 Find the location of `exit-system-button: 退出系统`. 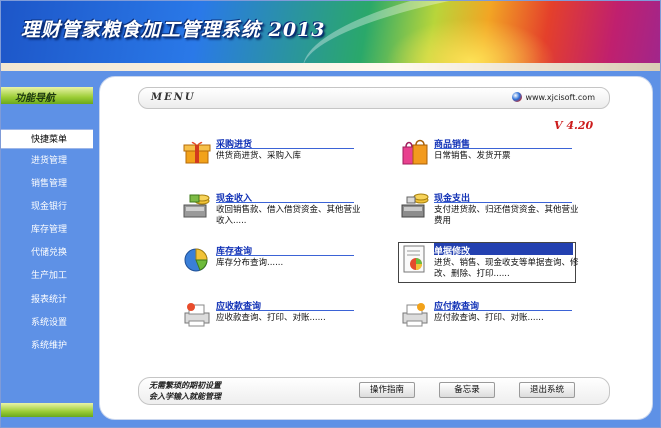

exit-system-button: 退出系统 is located at coordinates (547, 390).